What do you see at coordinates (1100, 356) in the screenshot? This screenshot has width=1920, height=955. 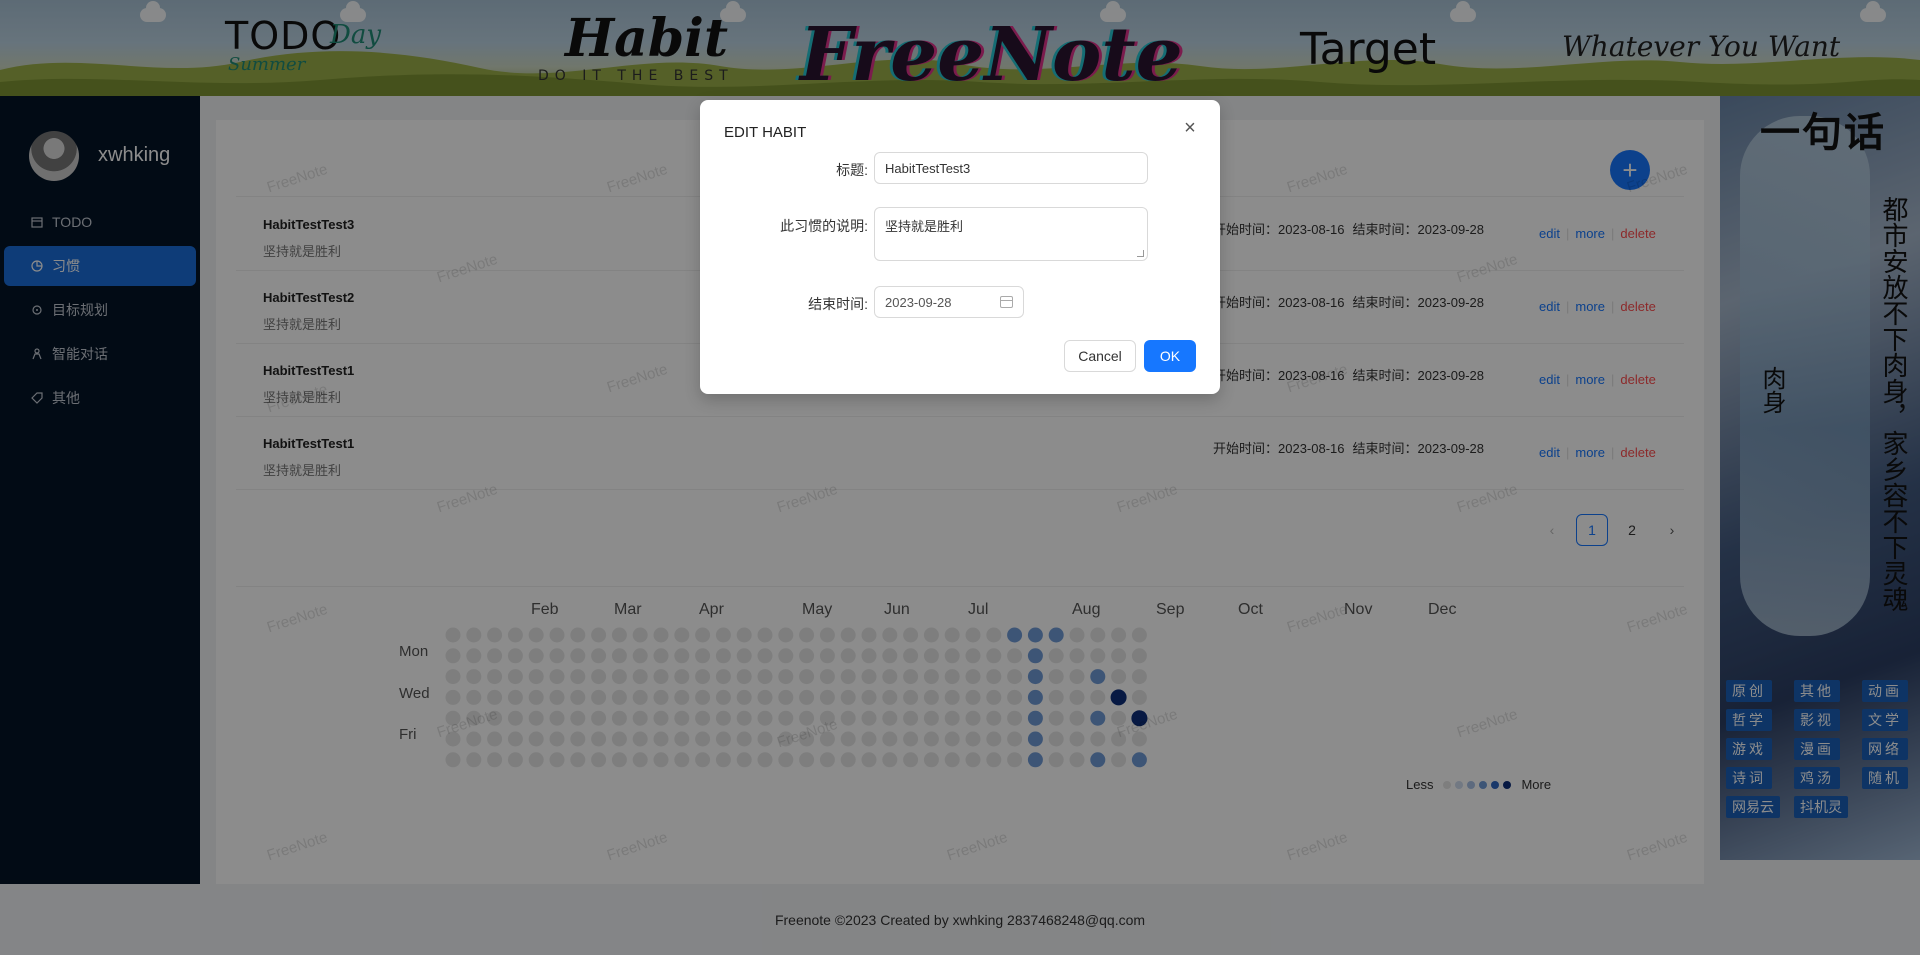 I see `cancel-button: Cancel` at bounding box center [1100, 356].